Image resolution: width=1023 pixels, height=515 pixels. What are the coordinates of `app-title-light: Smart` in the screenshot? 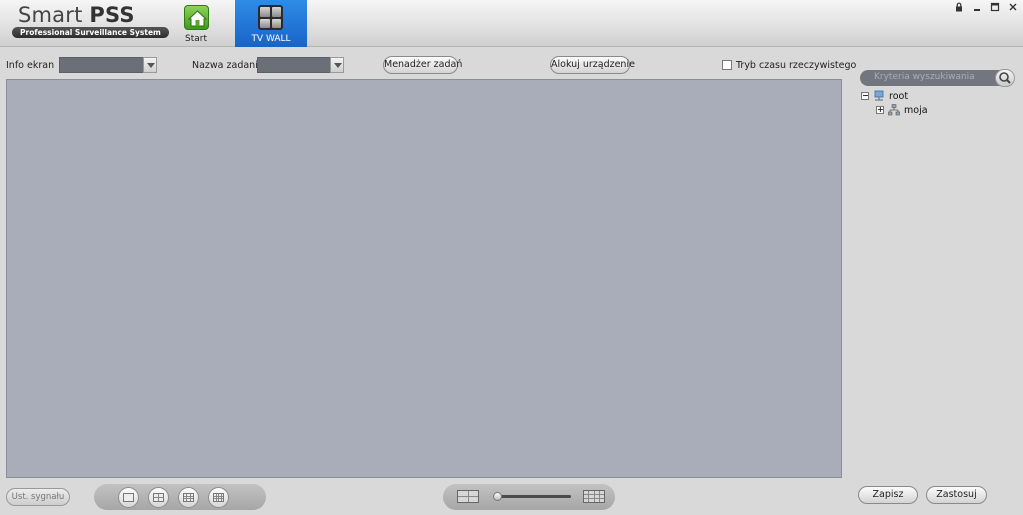 It's located at (54, 15).